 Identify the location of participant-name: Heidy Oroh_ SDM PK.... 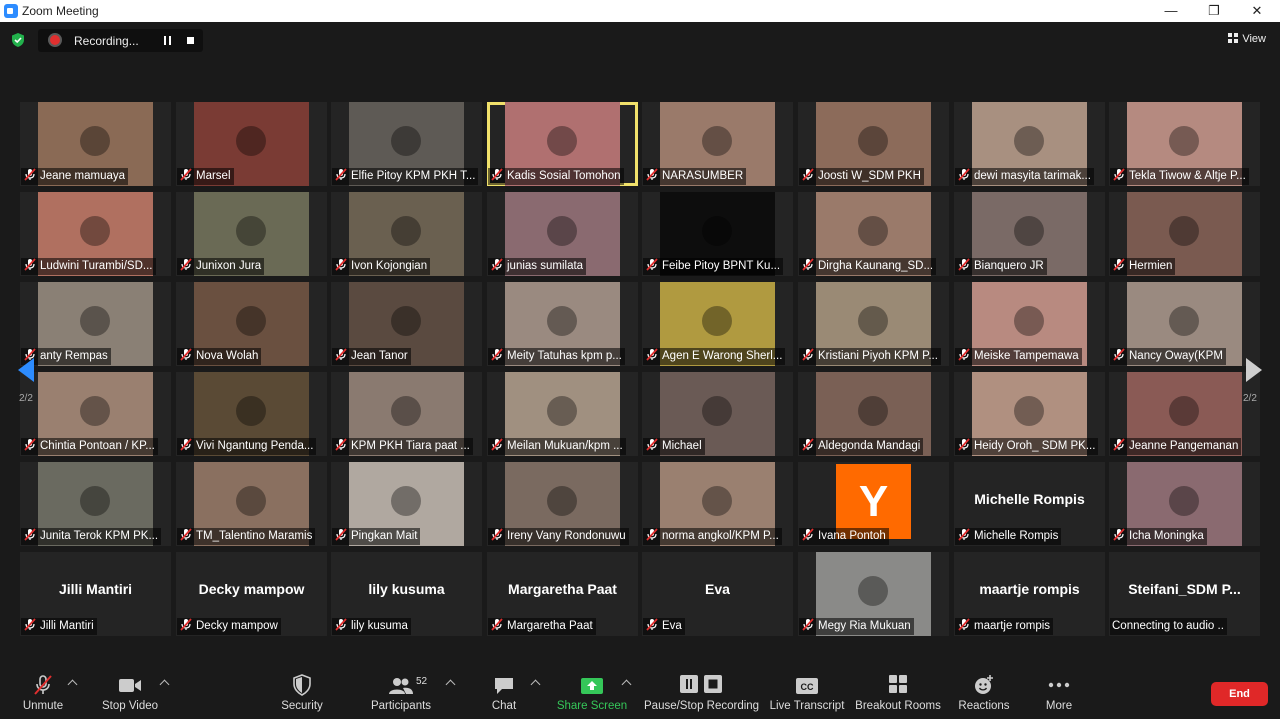
(1035, 446).